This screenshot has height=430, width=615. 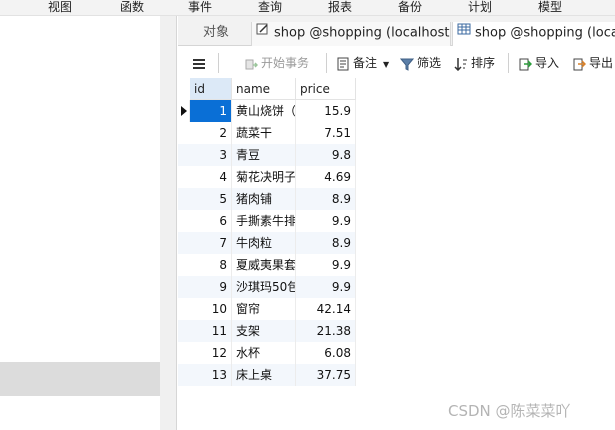 What do you see at coordinates (460, 64) in the screenshot?
I see `sort-icon` at bounding box center [460, 64].